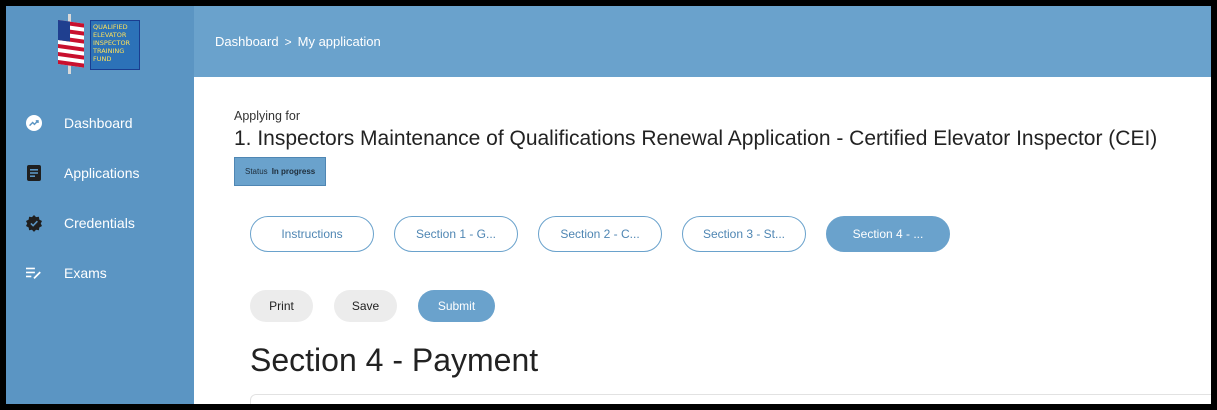 The width and height of the screenshot is (1217, 410). I want to click on breadcrumb-current: My application, so click(339, 41).